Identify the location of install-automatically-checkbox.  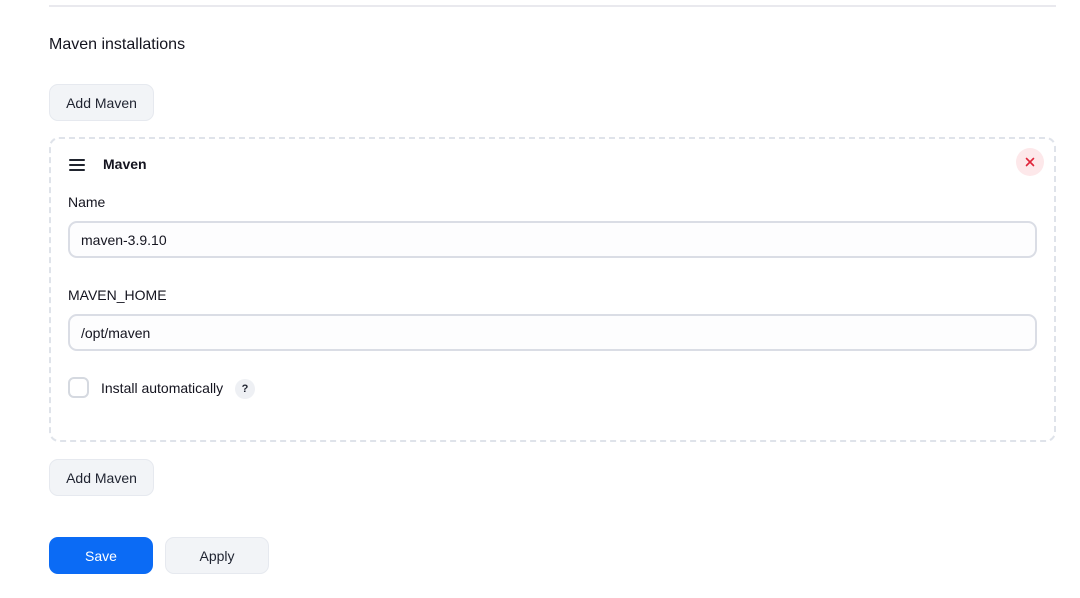
(78, 387).